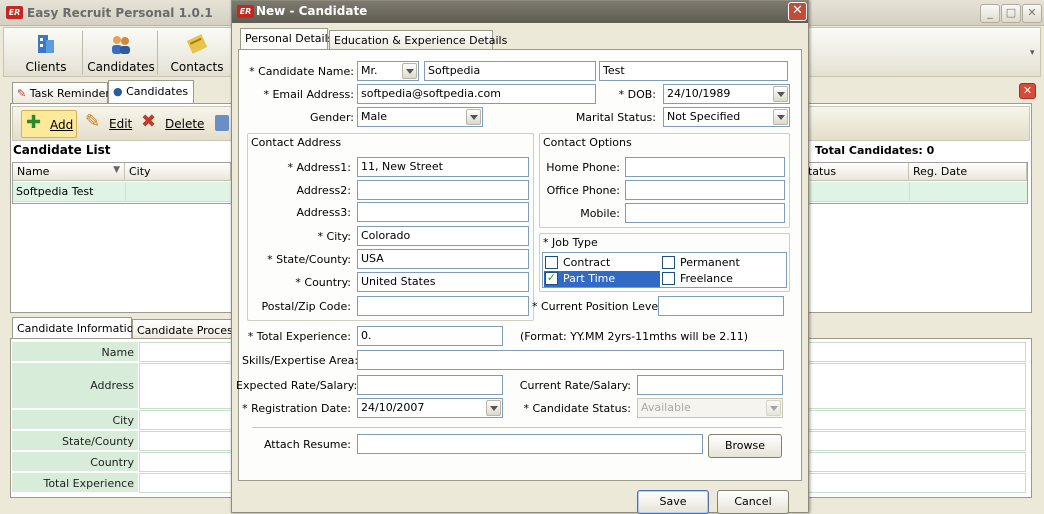 The height and width of the screenshot is (514, 1044). Describe the element at coordinates (197, 53) in the screenshot. I see `toolbar-contacts-button: Contacts` at that location.